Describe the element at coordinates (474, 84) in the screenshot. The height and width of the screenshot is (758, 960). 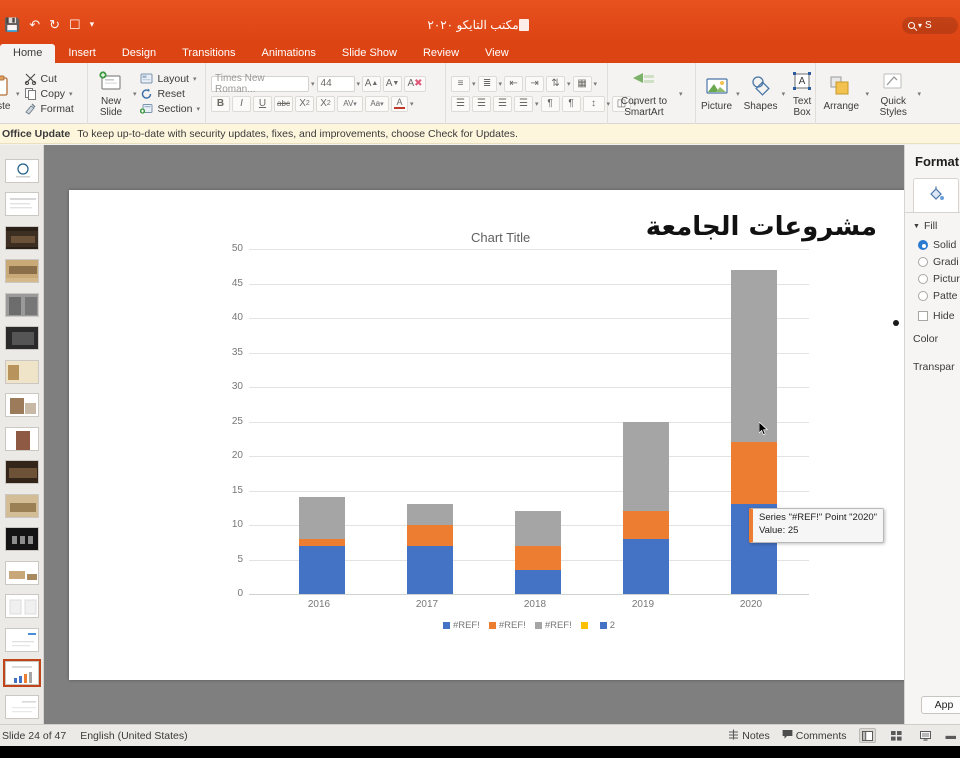
I see `bullets-dropdown-icon: ▾` at that location.